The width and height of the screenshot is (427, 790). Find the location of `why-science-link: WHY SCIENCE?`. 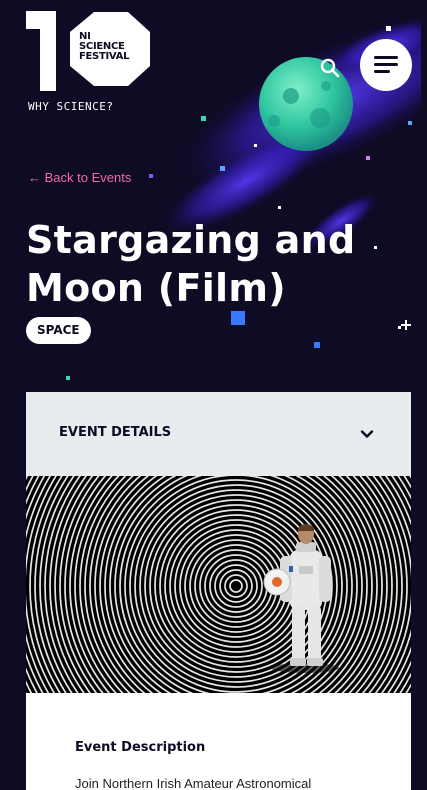

why-science-link: WHY SCIENCE? is located at coordinates (70, 106).